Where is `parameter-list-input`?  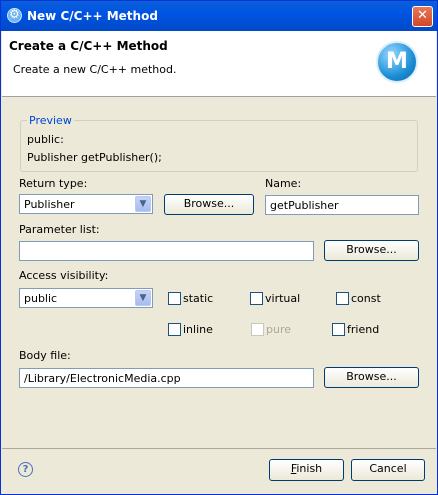
parameter-list-input is located at coordinates (166, 251).